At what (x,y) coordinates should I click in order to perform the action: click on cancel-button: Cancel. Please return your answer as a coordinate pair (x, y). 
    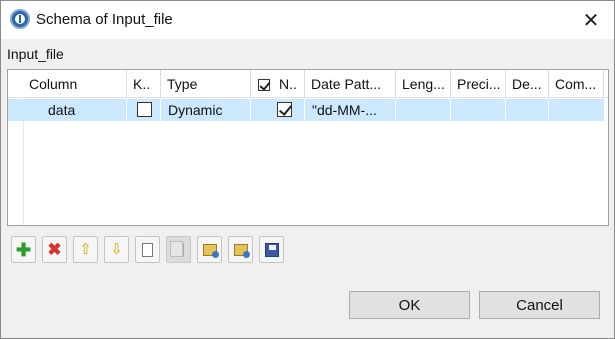
    Looking at the image, I should click on (539, 305).